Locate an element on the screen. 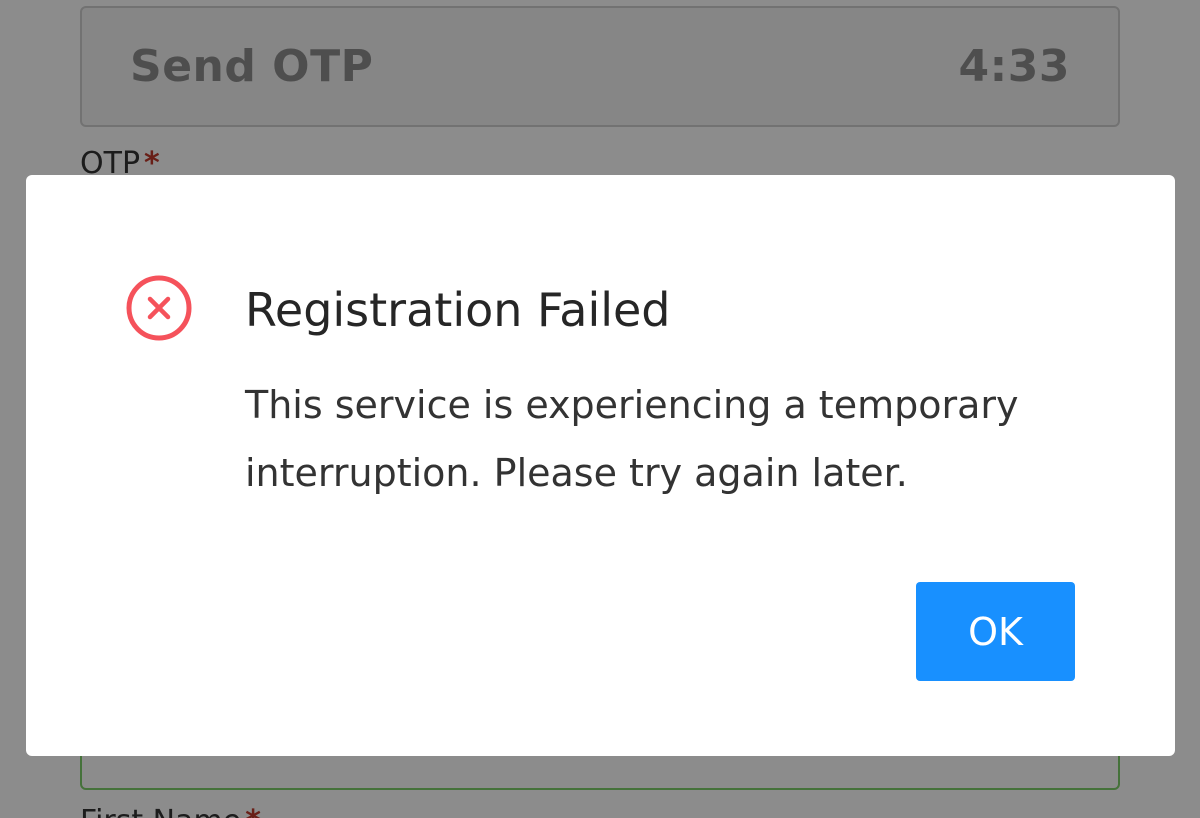 The width and height of the screenshot is (1200, 818). dialog-title: Registration Failed is located at coordinates (458, 310).